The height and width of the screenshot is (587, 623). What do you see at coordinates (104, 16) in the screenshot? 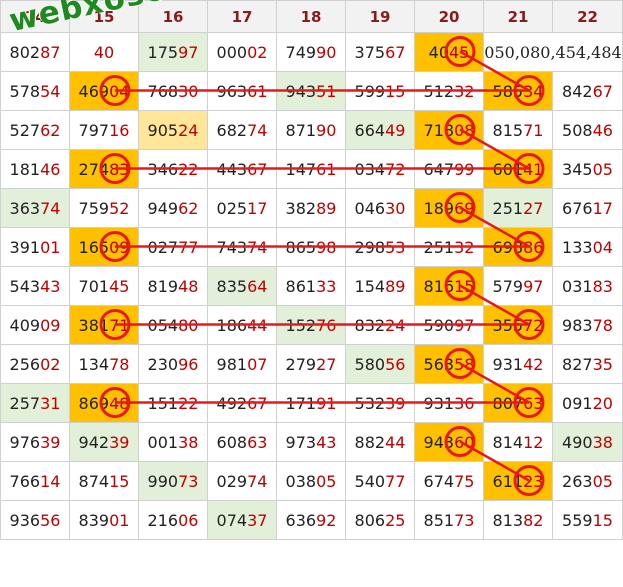
I see `column-header-15: 15` at bounding box center [104, 16].